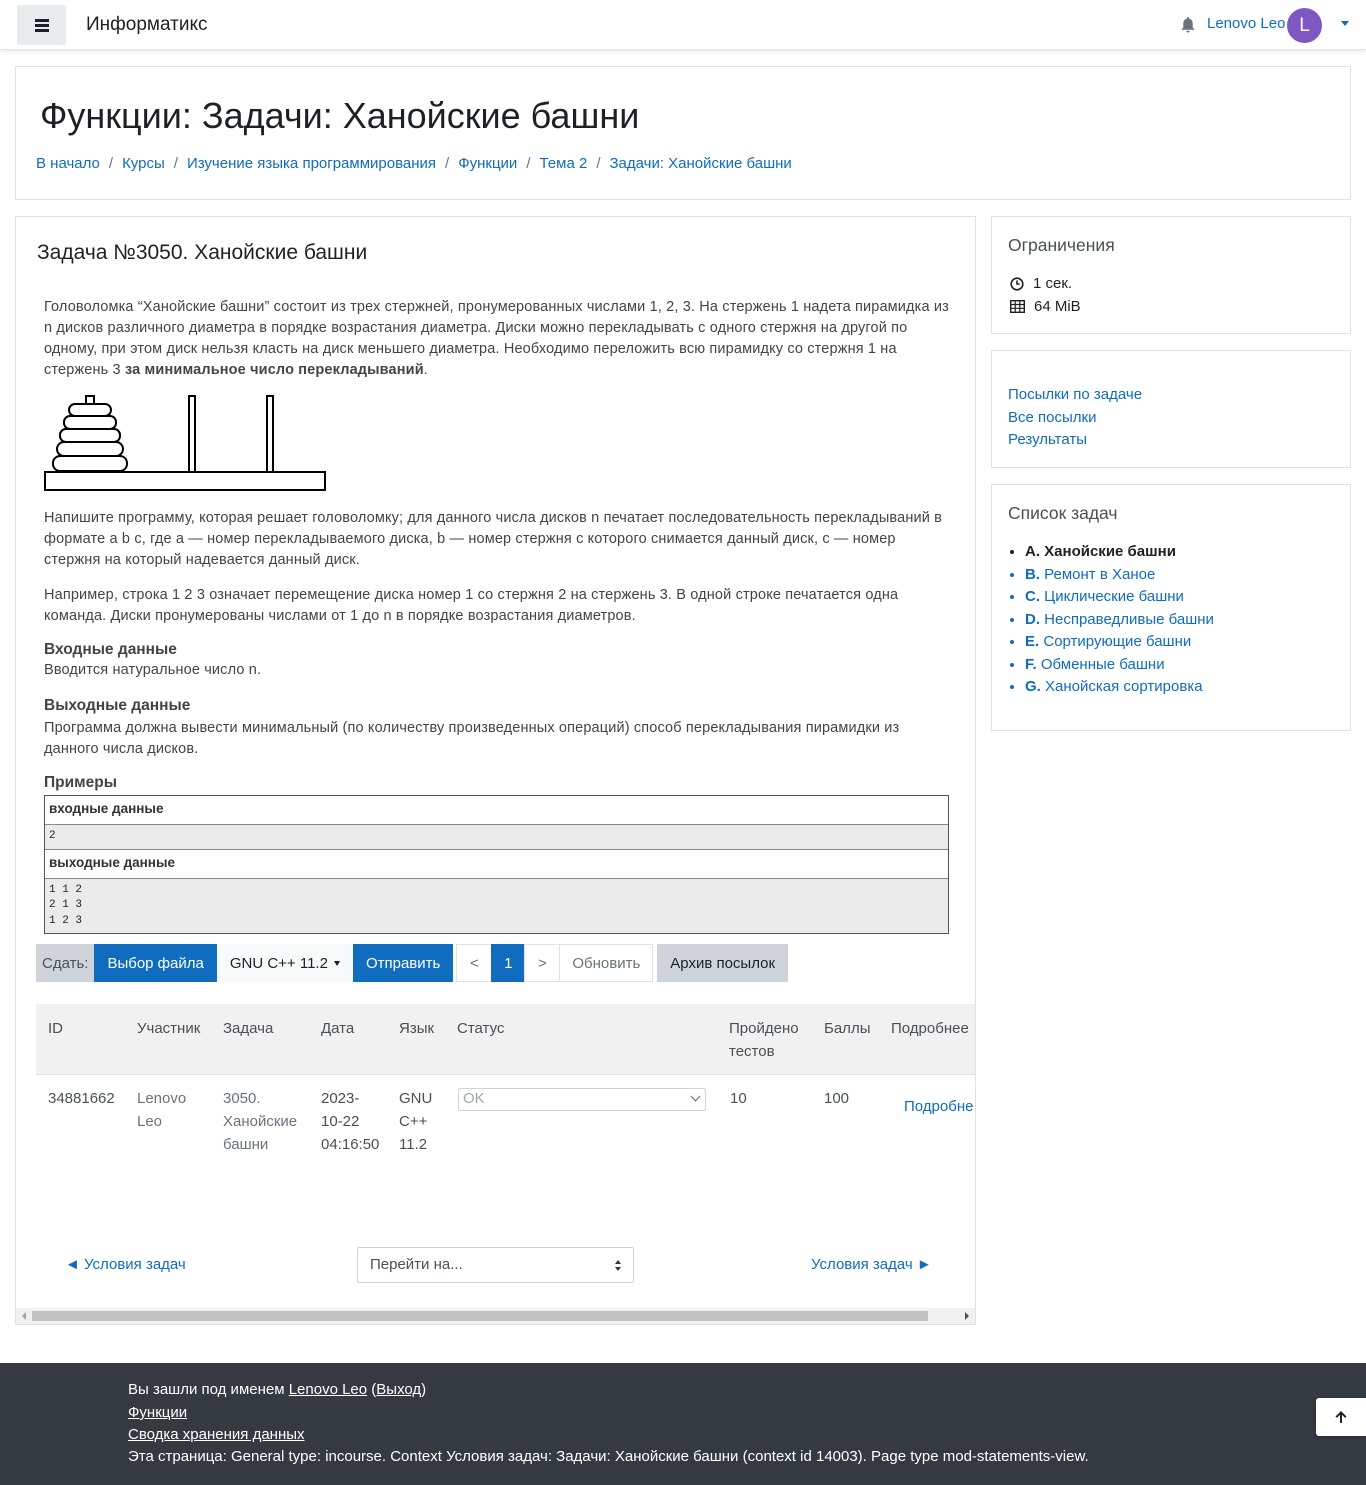 The image size is (1366, 1485). I want to click on time-limit: 1 сек., so click(1041, 283).